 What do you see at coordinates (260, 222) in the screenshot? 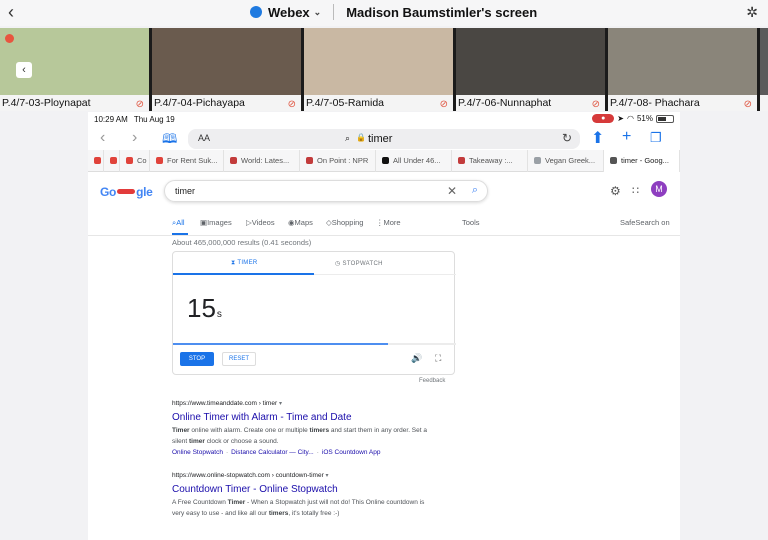
I see `nav-videos: ▷ Videos` at bounding box center [260, 222].